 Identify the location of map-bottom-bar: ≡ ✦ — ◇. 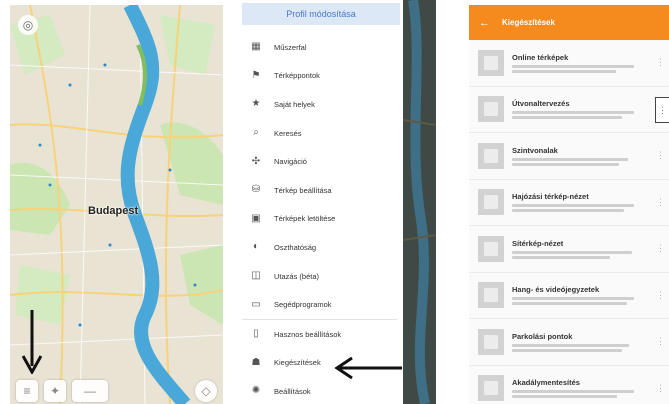
(116, 391).